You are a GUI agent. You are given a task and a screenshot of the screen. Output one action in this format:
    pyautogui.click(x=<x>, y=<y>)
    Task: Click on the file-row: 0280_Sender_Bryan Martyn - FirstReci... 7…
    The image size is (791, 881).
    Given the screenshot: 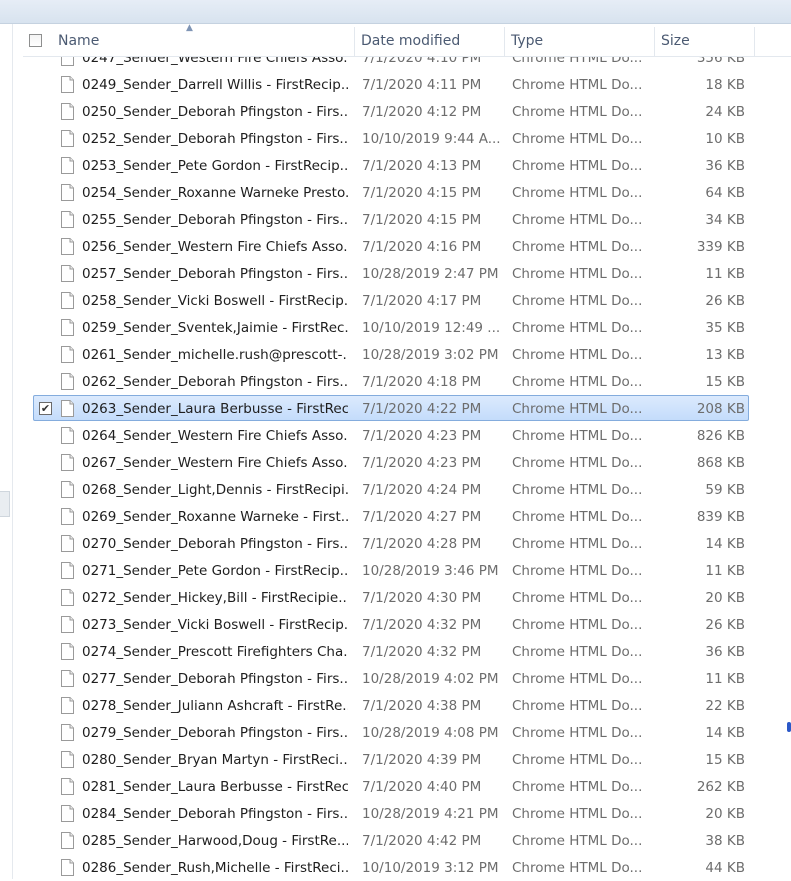 What is the action you would take?
    pyautogui.click(x=391, y=759)
    